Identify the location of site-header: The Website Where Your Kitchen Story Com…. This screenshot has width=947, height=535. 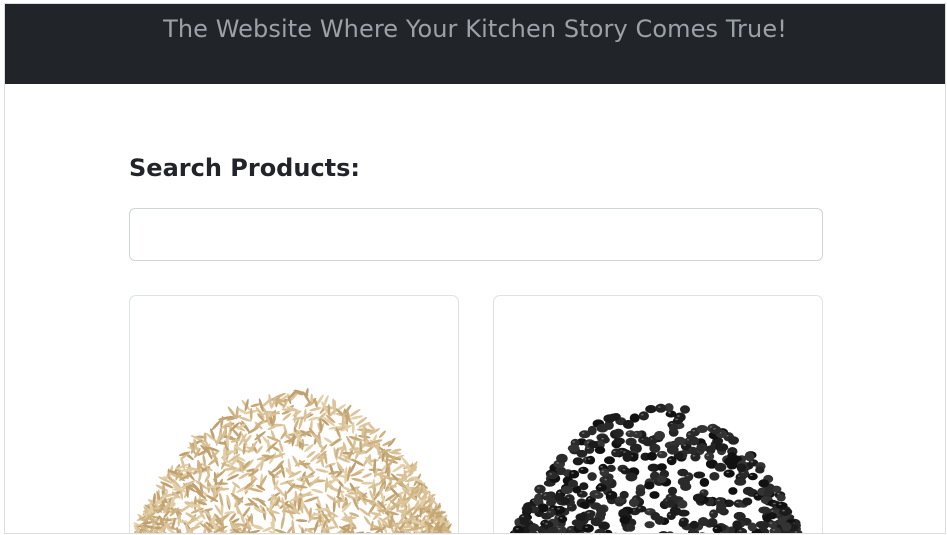
(475, 44).